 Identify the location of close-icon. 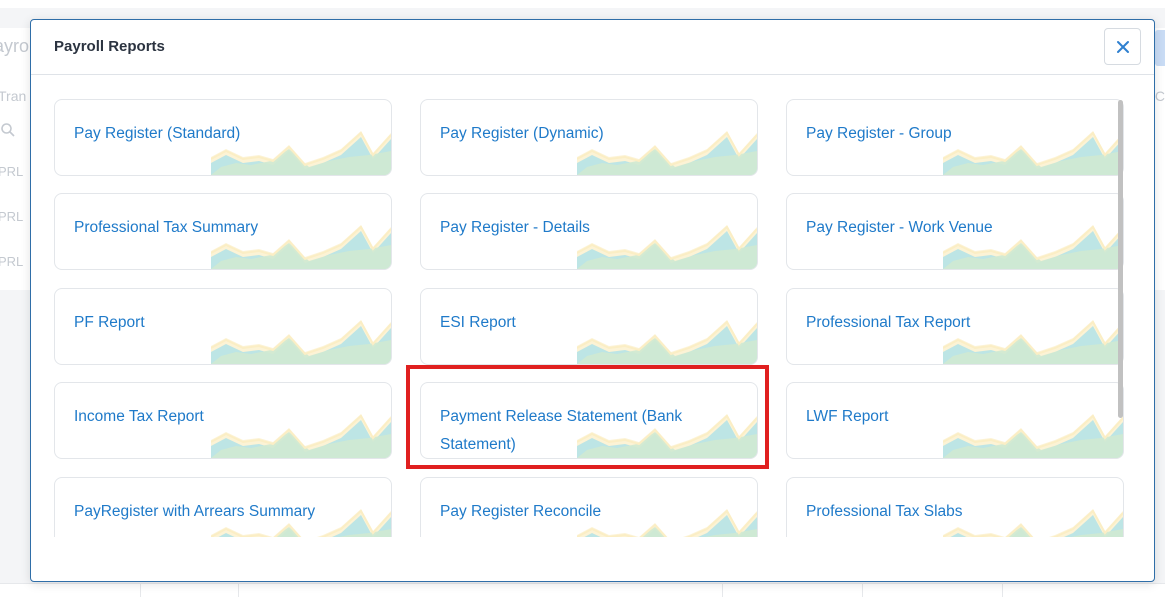
(1122, 46).